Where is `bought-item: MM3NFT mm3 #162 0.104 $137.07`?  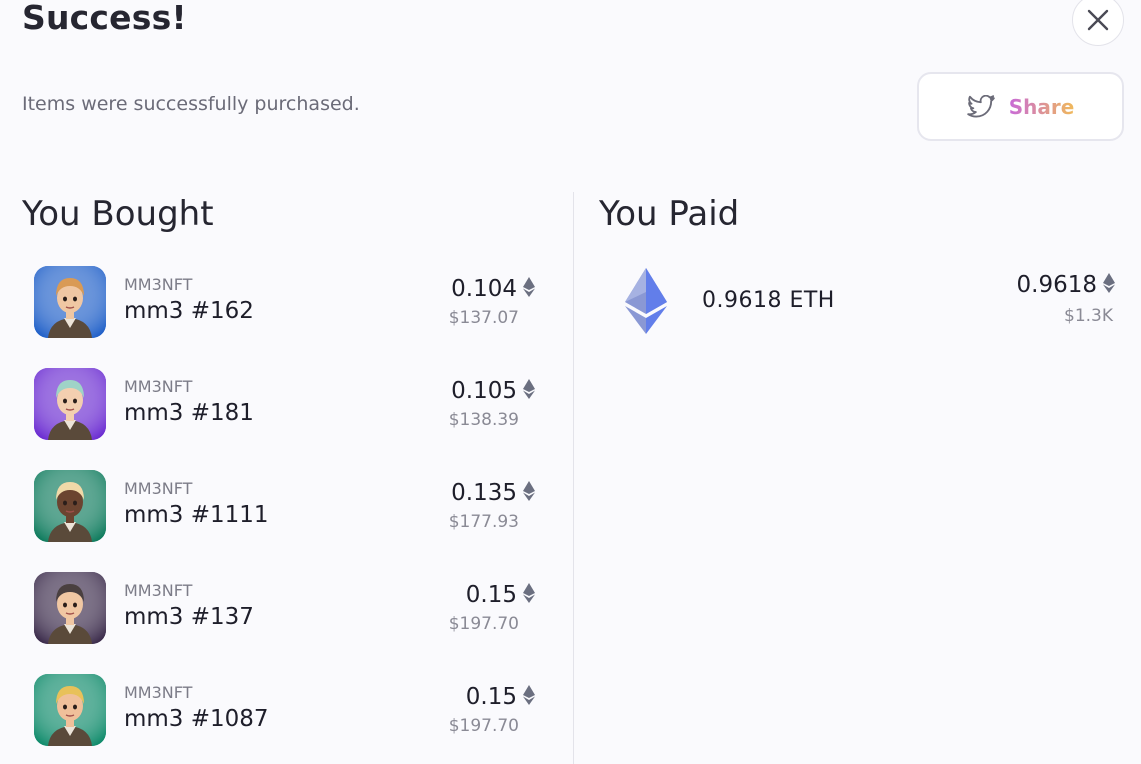 bought-item: MM3NFT mm3 #162 0.104 $137.07 is located at coordinates (286, 302).